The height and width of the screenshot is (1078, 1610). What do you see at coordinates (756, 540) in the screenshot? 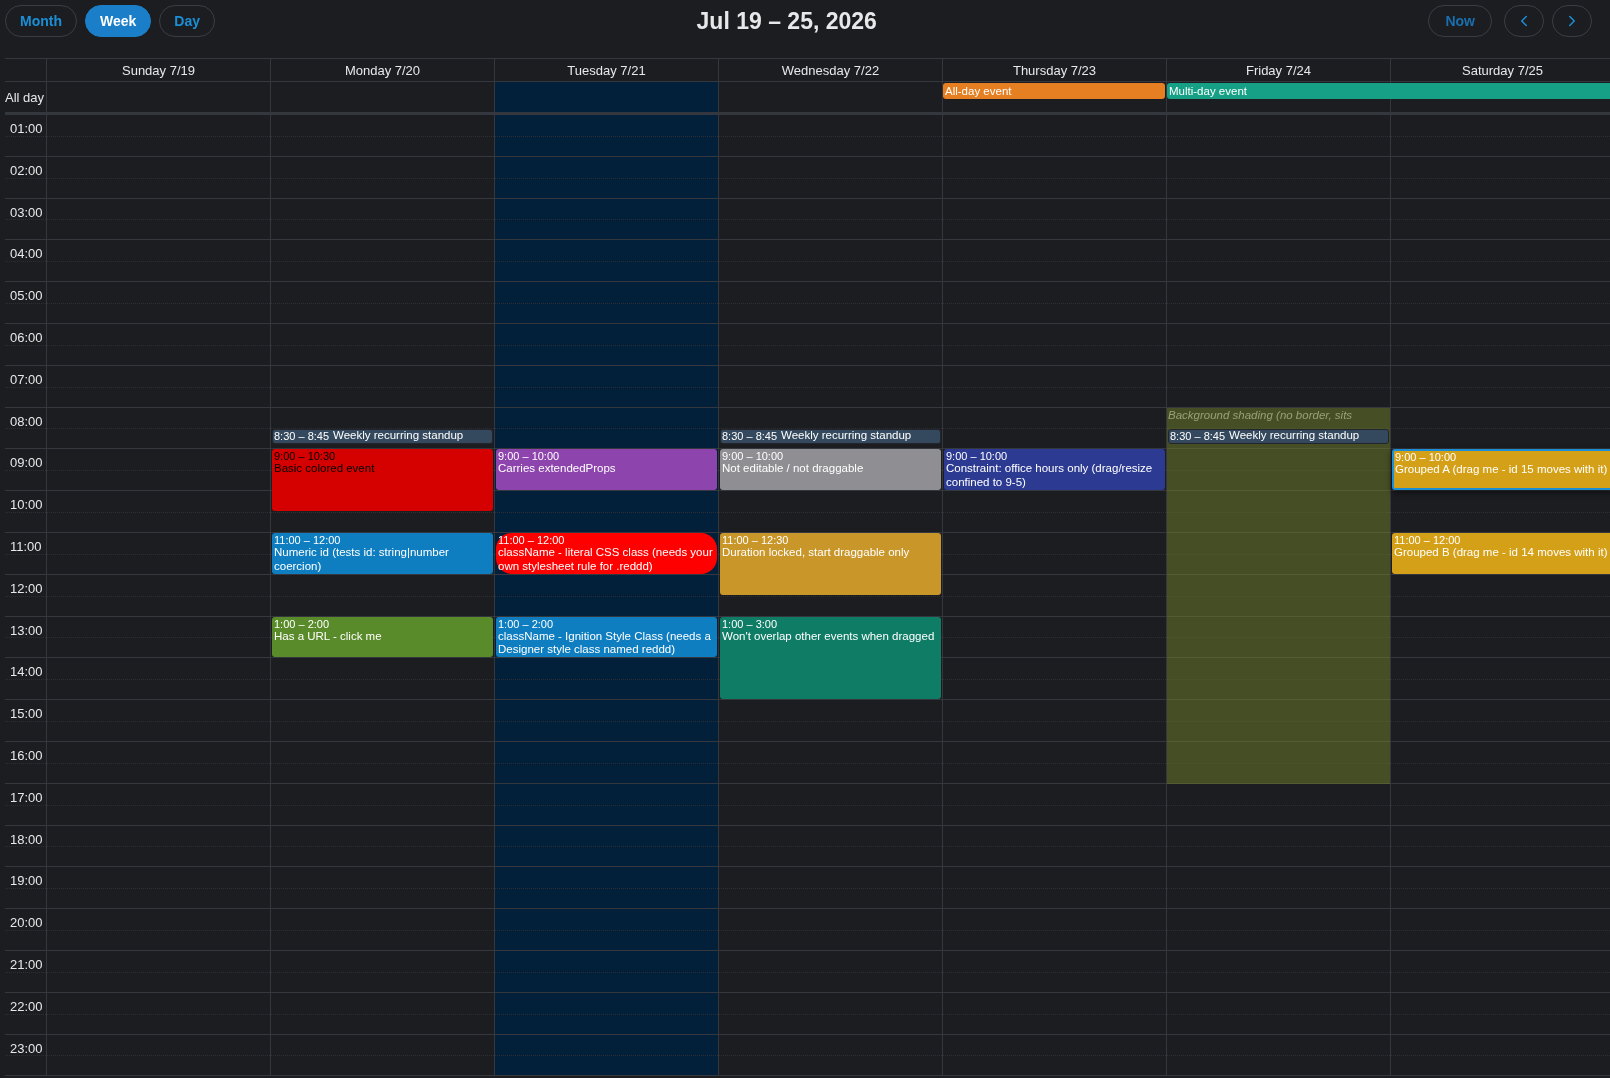
I see `event-time: 11:00 – 12:30` at bounding box center [756, 540].